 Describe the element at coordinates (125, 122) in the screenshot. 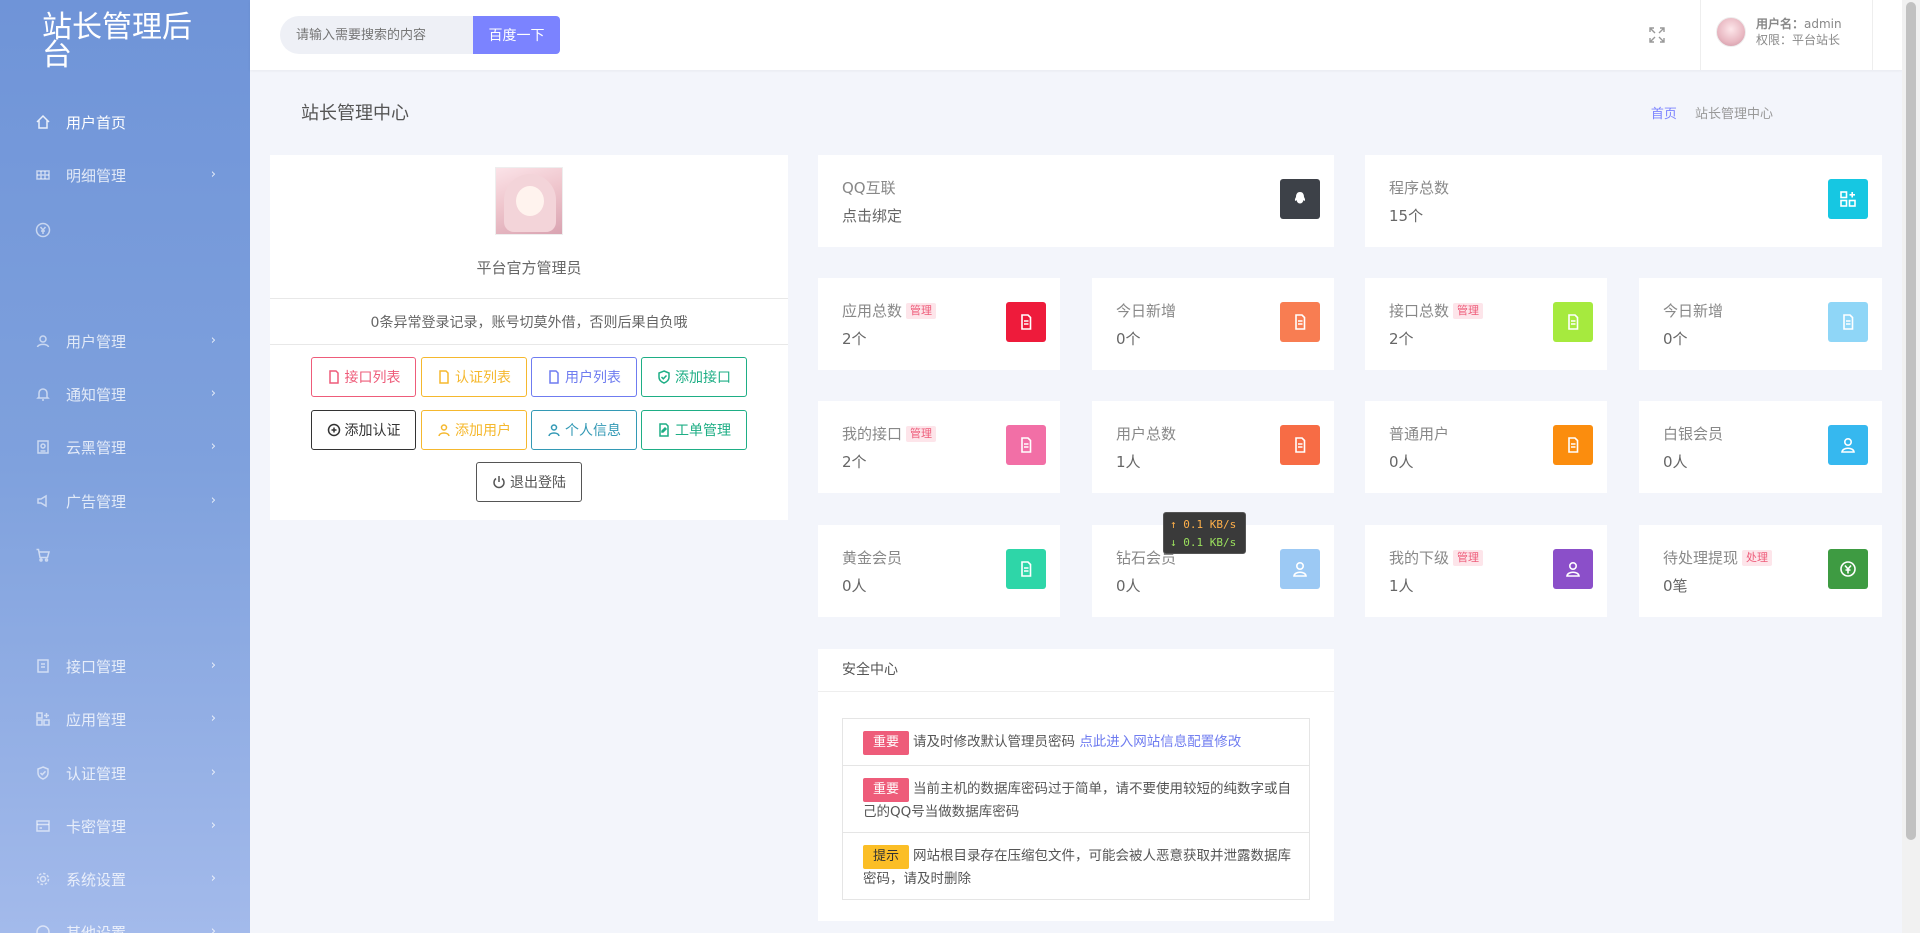

I see `sidebar-item-home: 用户首页` at that location.